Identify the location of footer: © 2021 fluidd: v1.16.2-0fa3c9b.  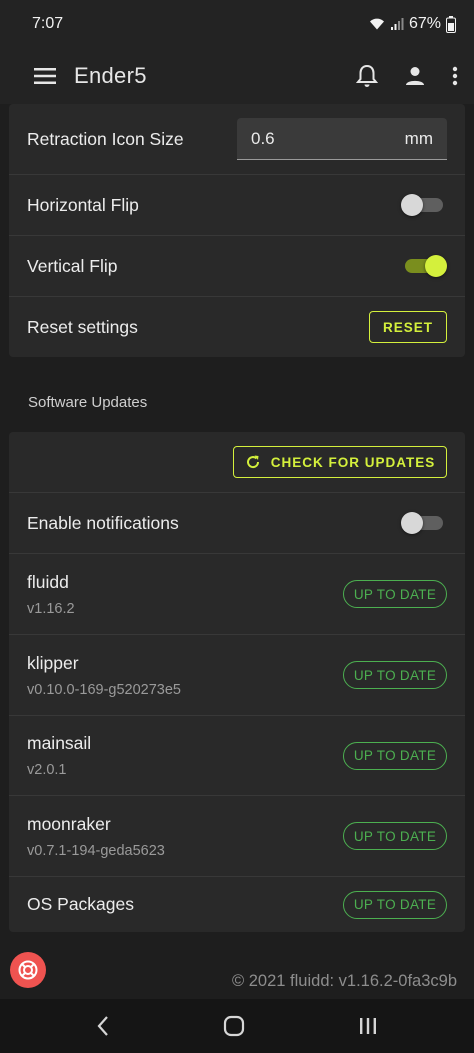
(237, 978).